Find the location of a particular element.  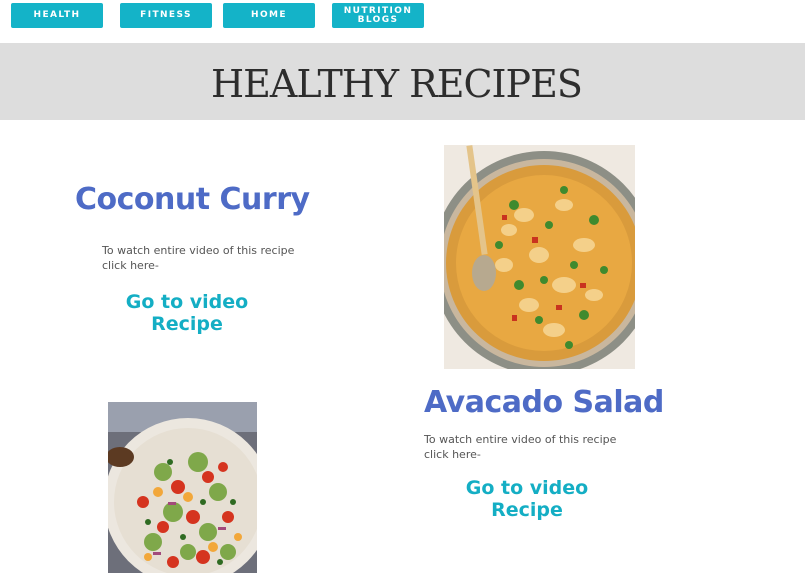

avocado-salad-photo is located at coordinates (182, 487).